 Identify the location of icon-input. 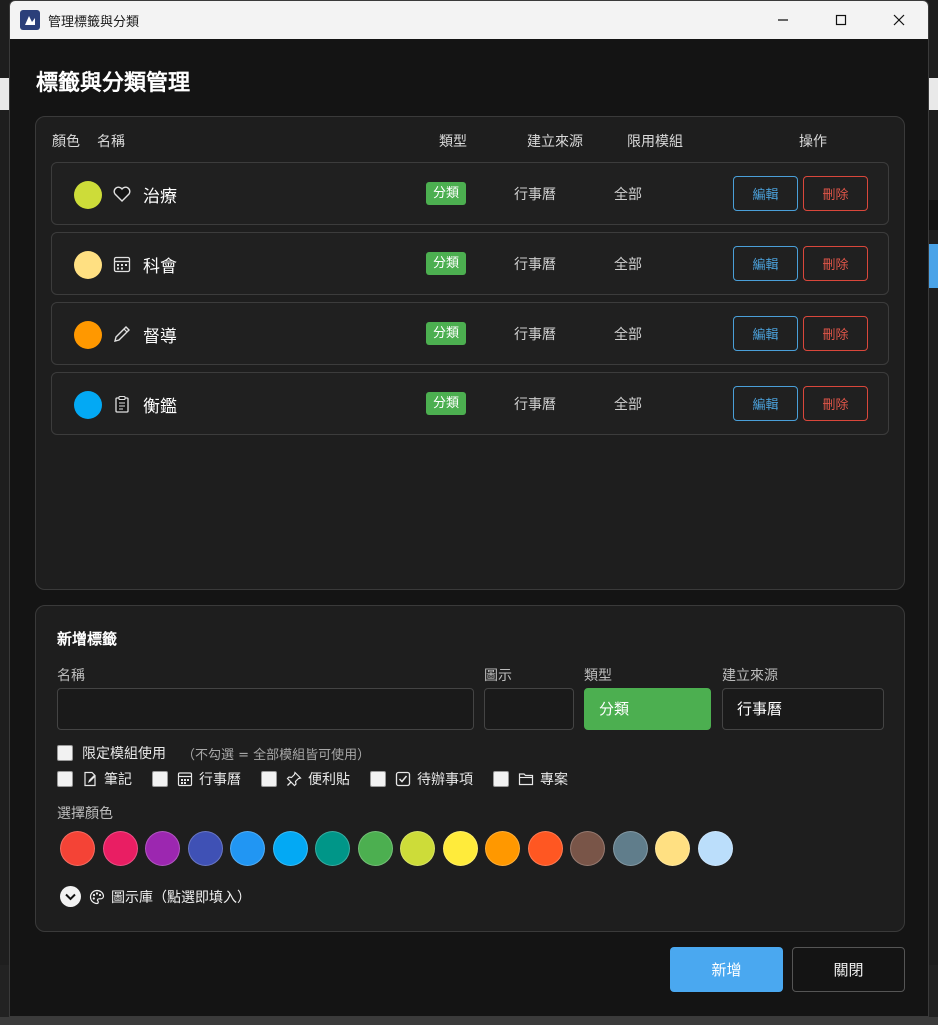
(529, 709).